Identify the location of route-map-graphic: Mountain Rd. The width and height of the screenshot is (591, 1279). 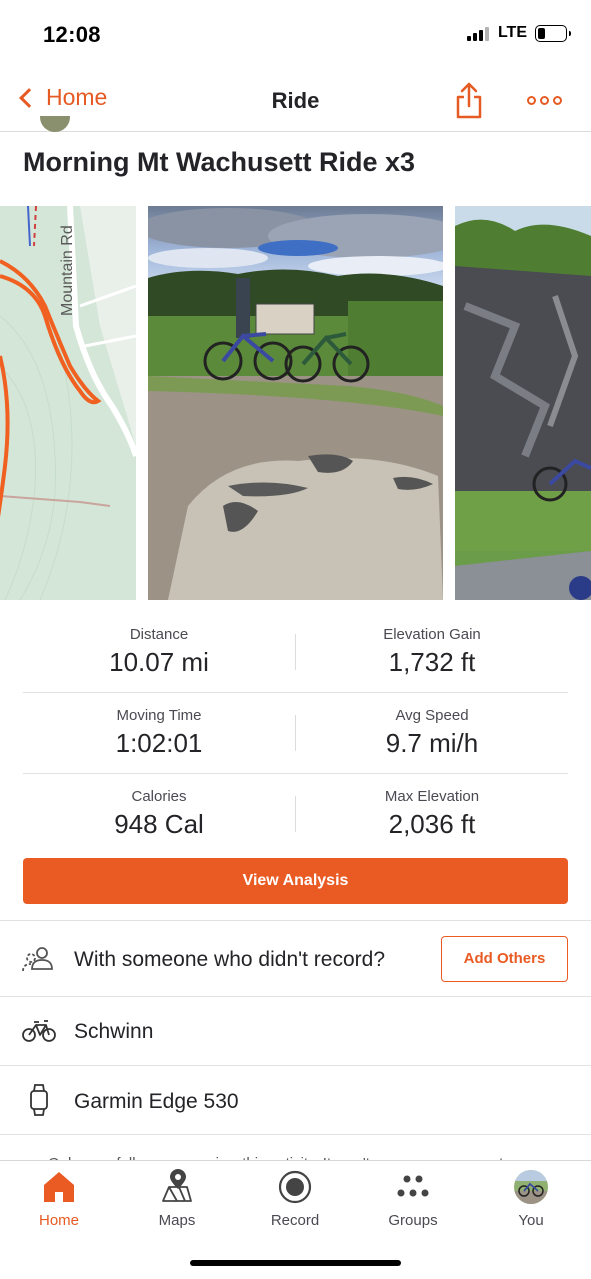
(68, 403).